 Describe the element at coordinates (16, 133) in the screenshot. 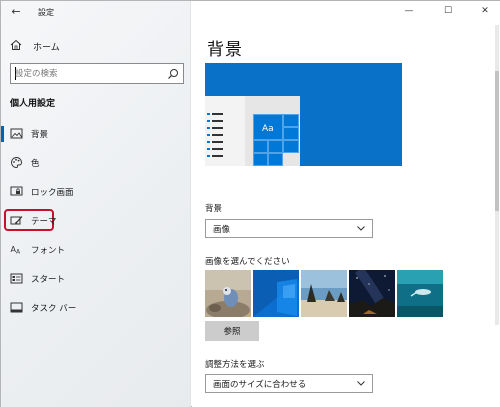

I see `picture-icon` at that location.